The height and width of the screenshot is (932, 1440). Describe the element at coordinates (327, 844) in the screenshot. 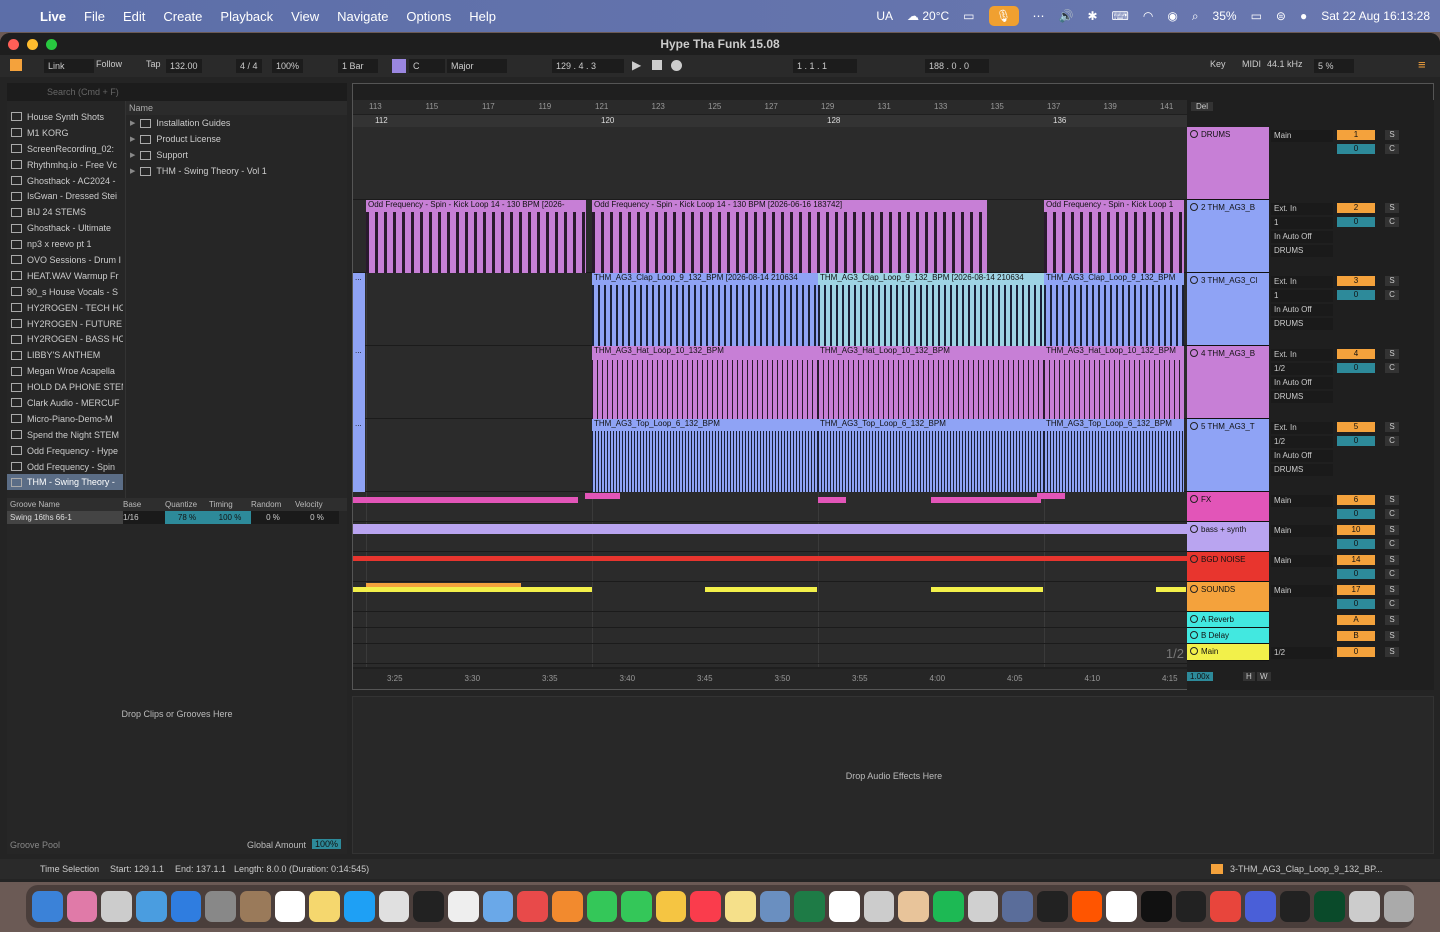

I see `global-amount: 100%` at that location.